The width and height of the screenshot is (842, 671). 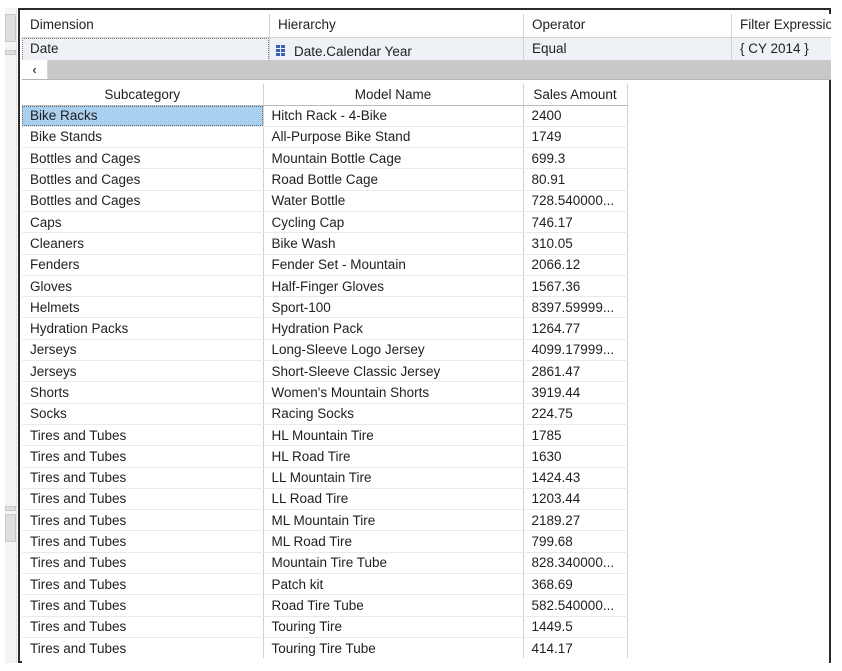 What do you see at coordinates (393, 265) in the screenshot?
I see `cell-model-name: Fender Set - Mountain` at bounding box center [393, 265].